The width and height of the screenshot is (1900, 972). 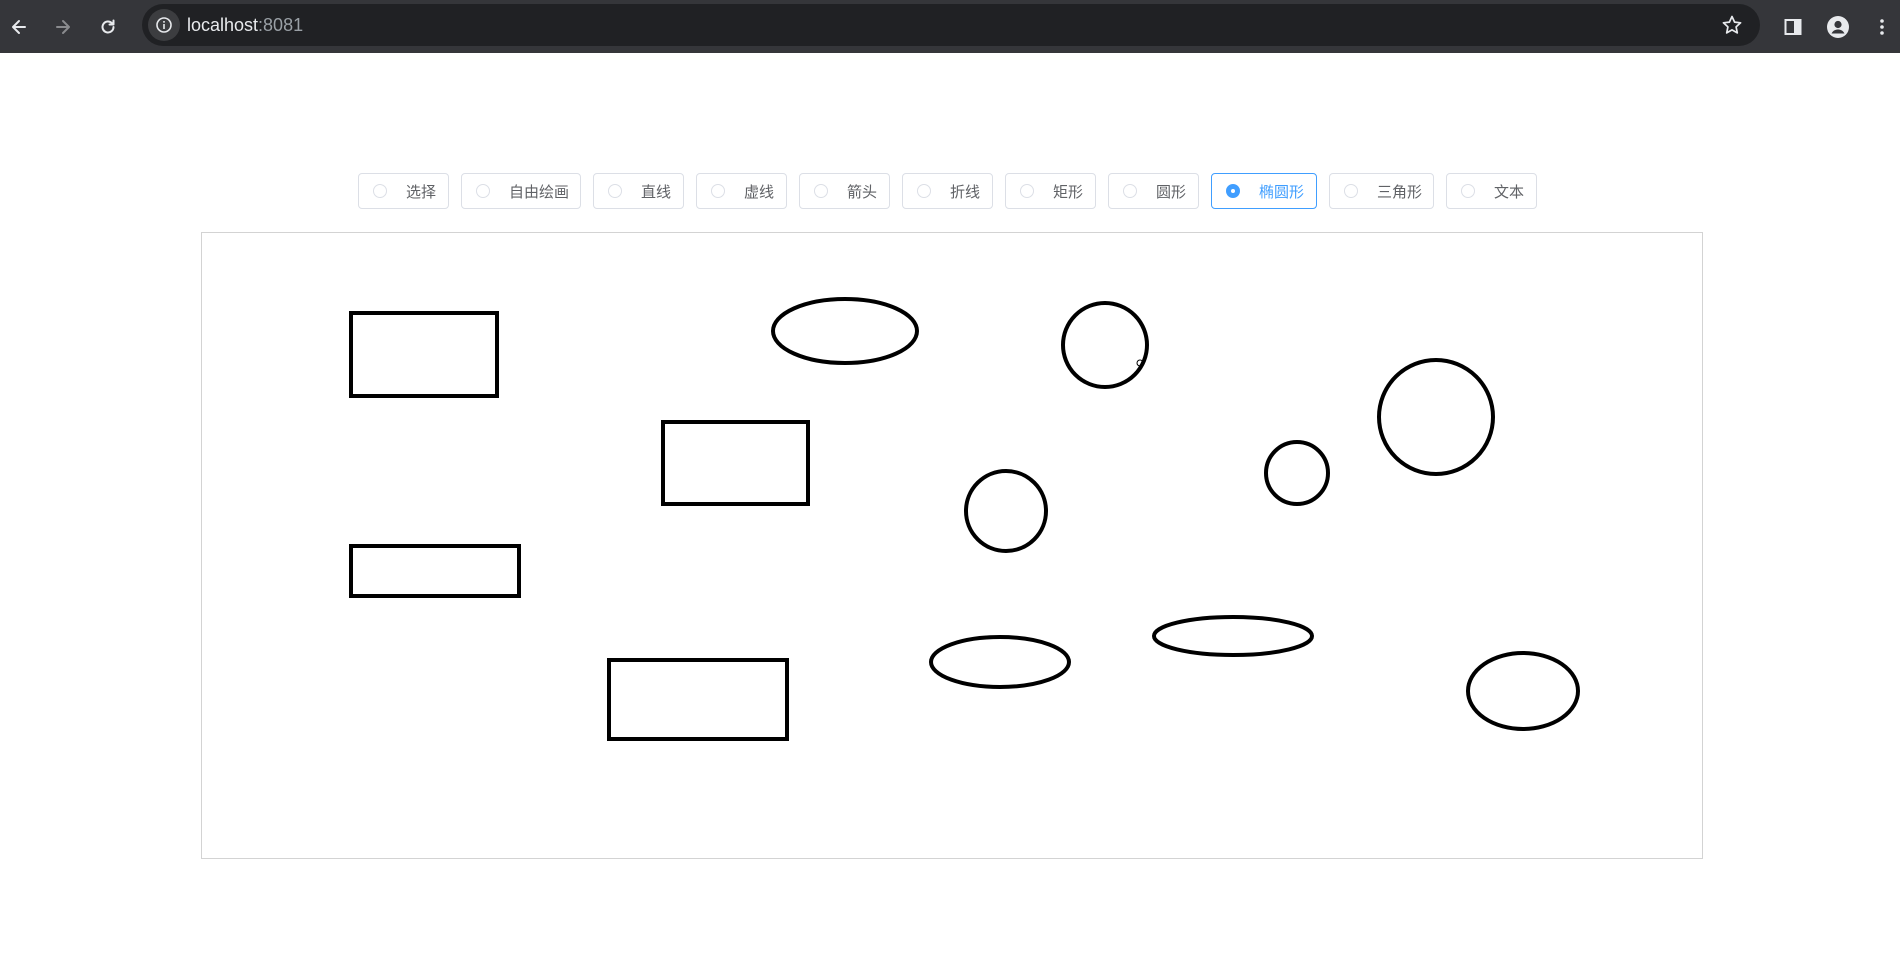 I want to click on tool-label: 圆形, so click(x=1171, y=192).